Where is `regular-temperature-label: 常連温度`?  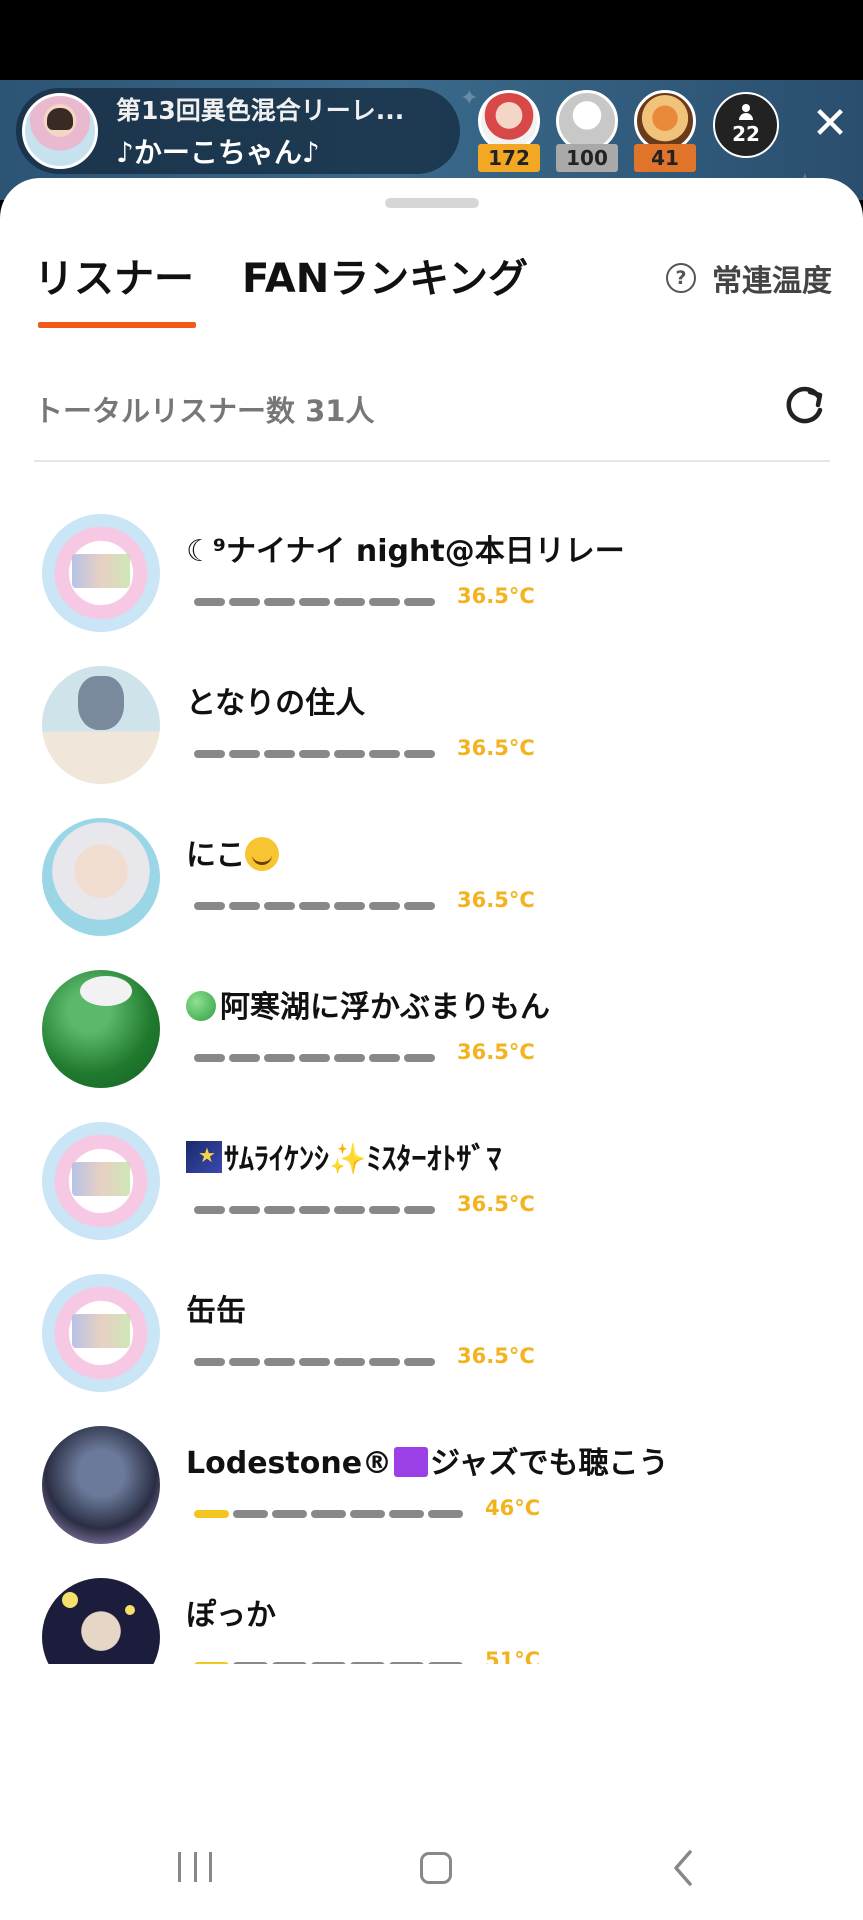
regular-temperature-label: 常連温度 is located at coordinates (772, 281).